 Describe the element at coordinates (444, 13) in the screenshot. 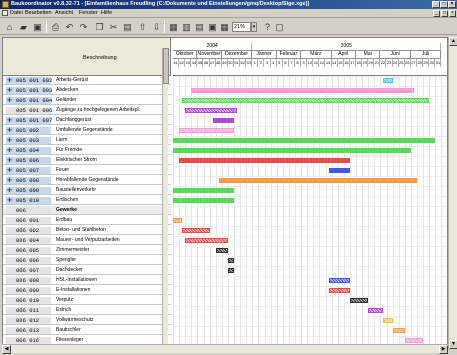

I see `doc-restore-button: □` at that location.